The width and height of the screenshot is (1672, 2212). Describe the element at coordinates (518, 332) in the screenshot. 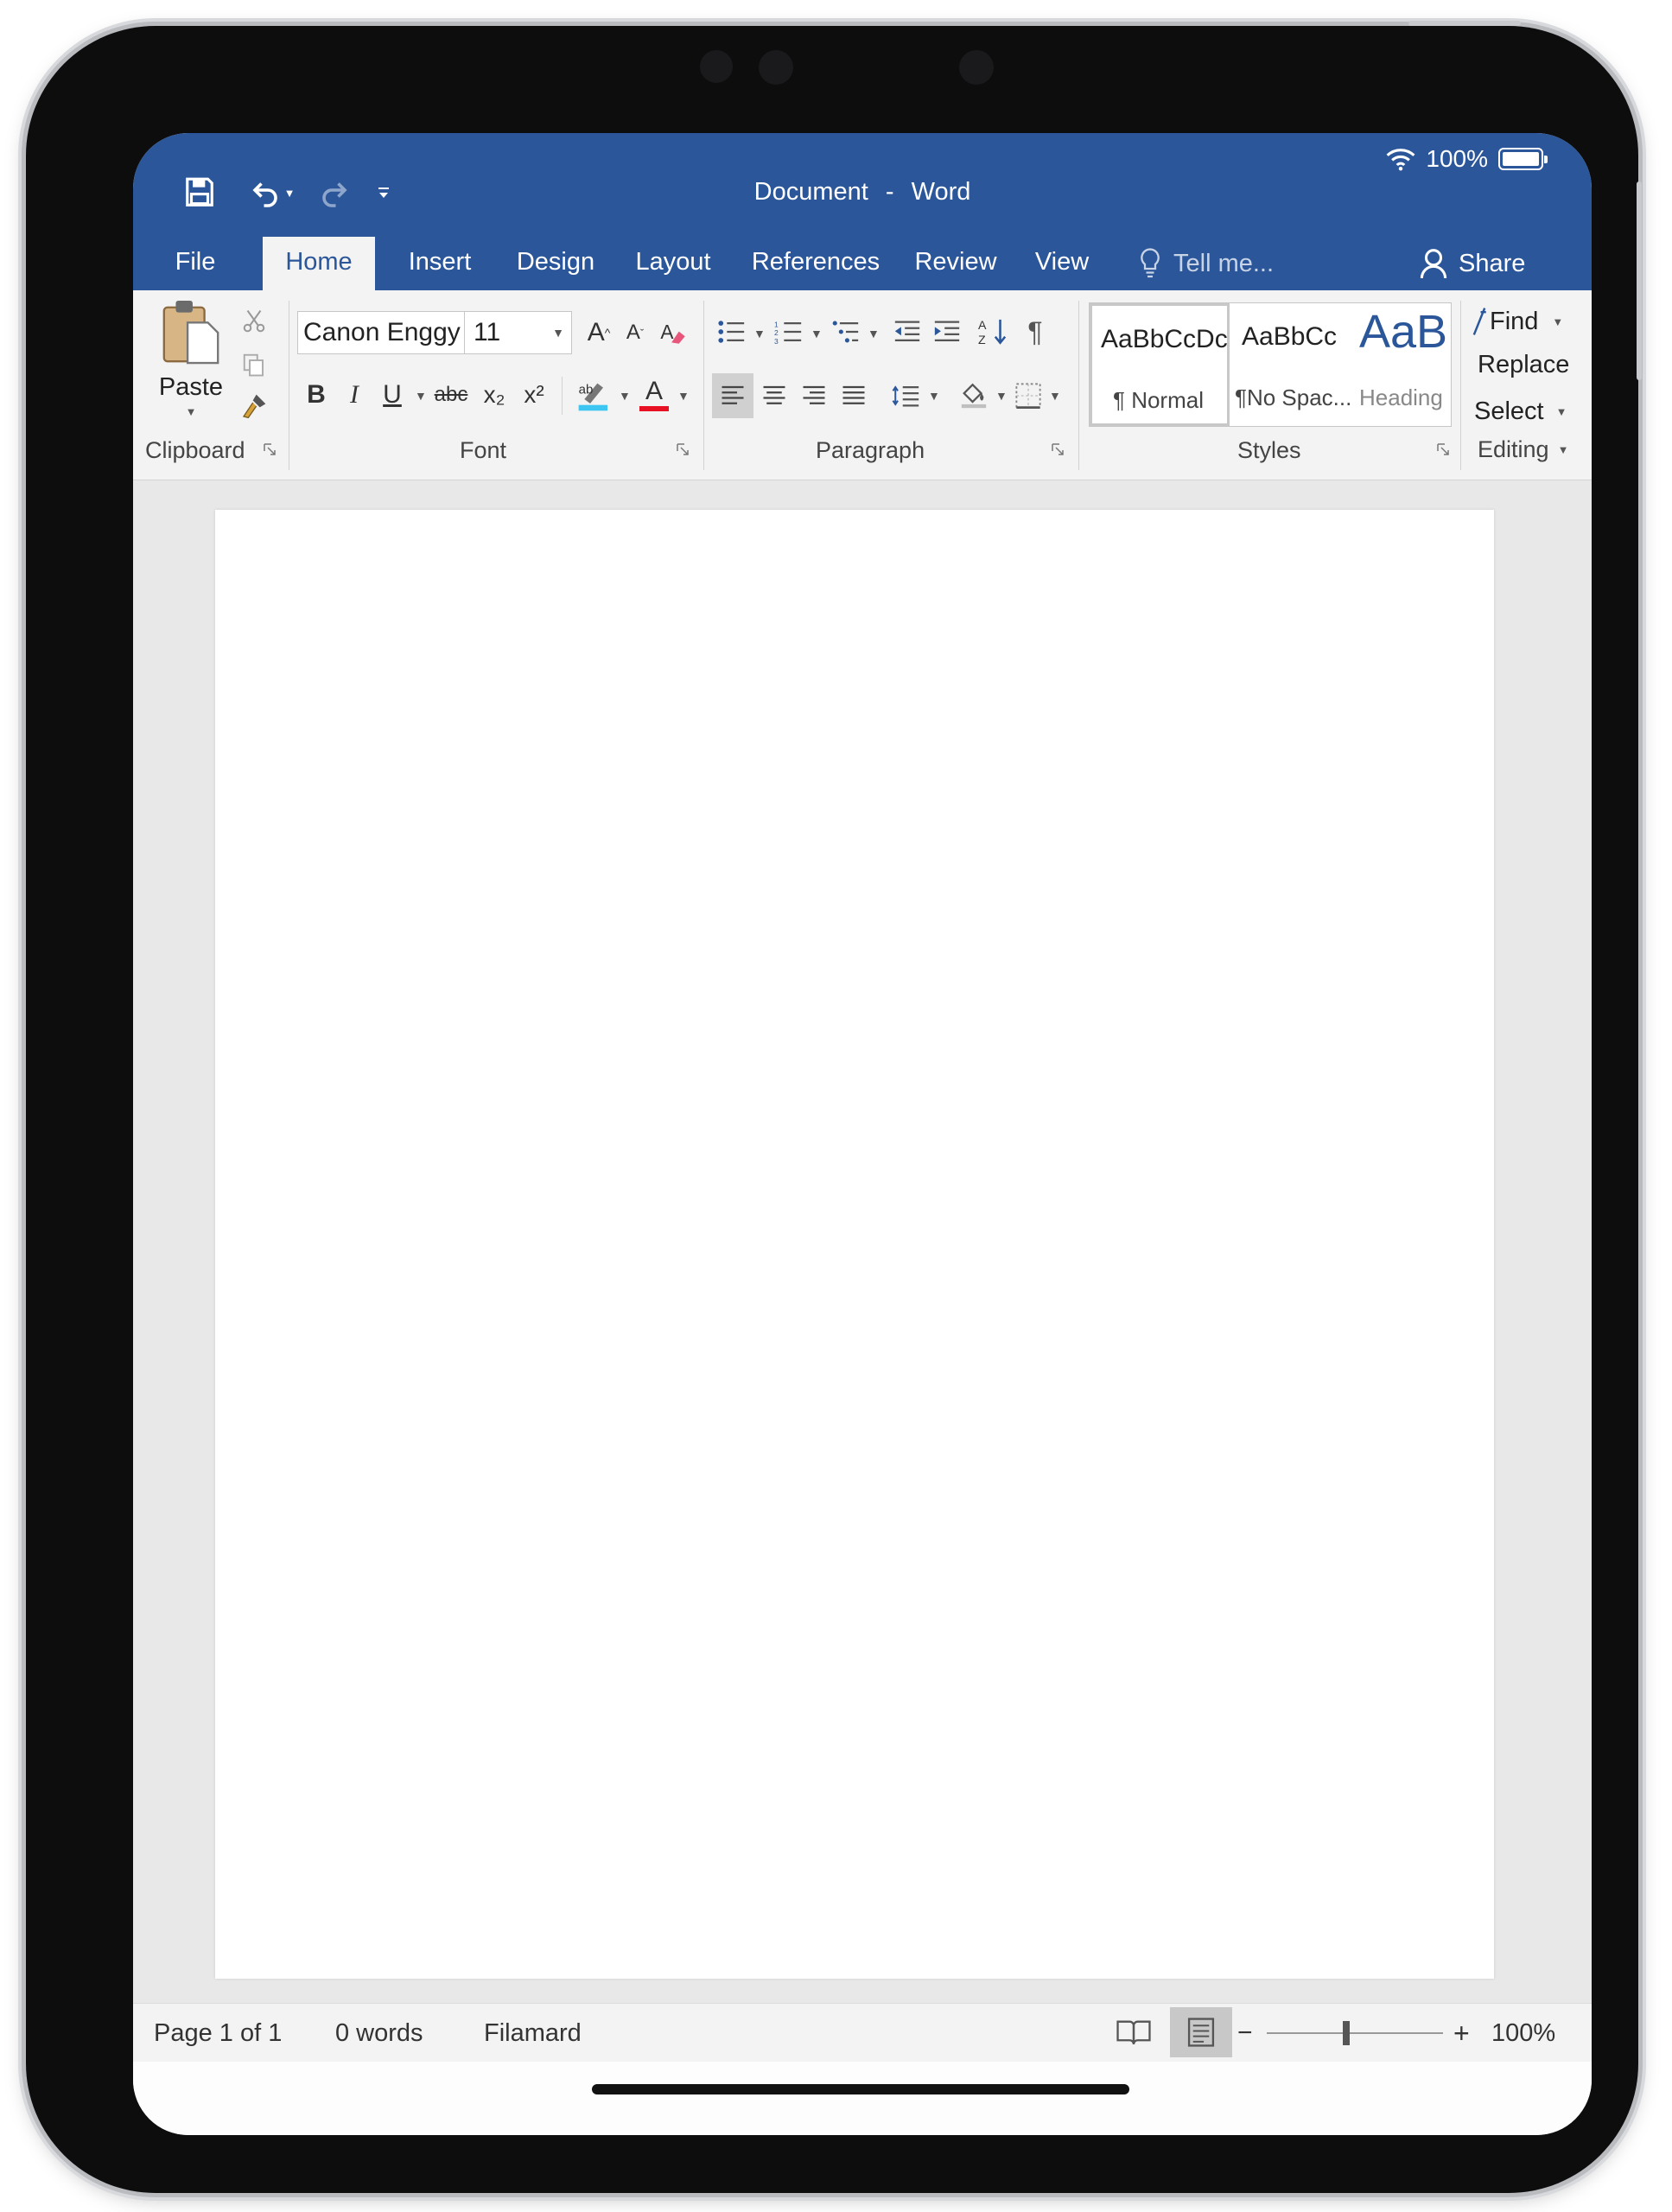

I see `font-size-input: 11 ▼` at that location.